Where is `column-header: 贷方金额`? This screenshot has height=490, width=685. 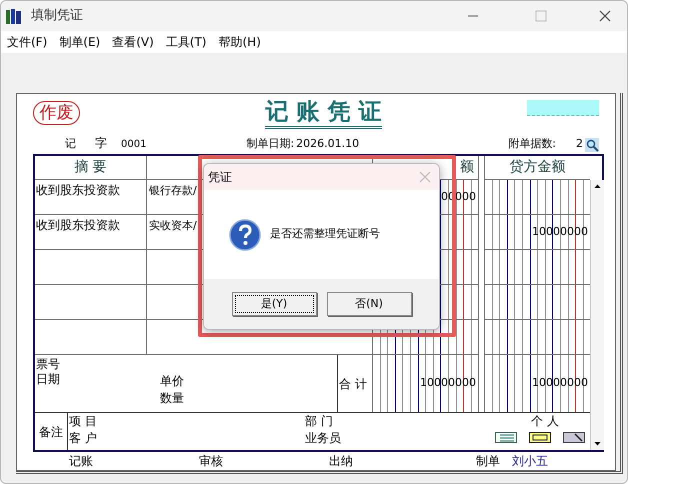 column-header: 贷方金额 is located at coordinates (538, 167).